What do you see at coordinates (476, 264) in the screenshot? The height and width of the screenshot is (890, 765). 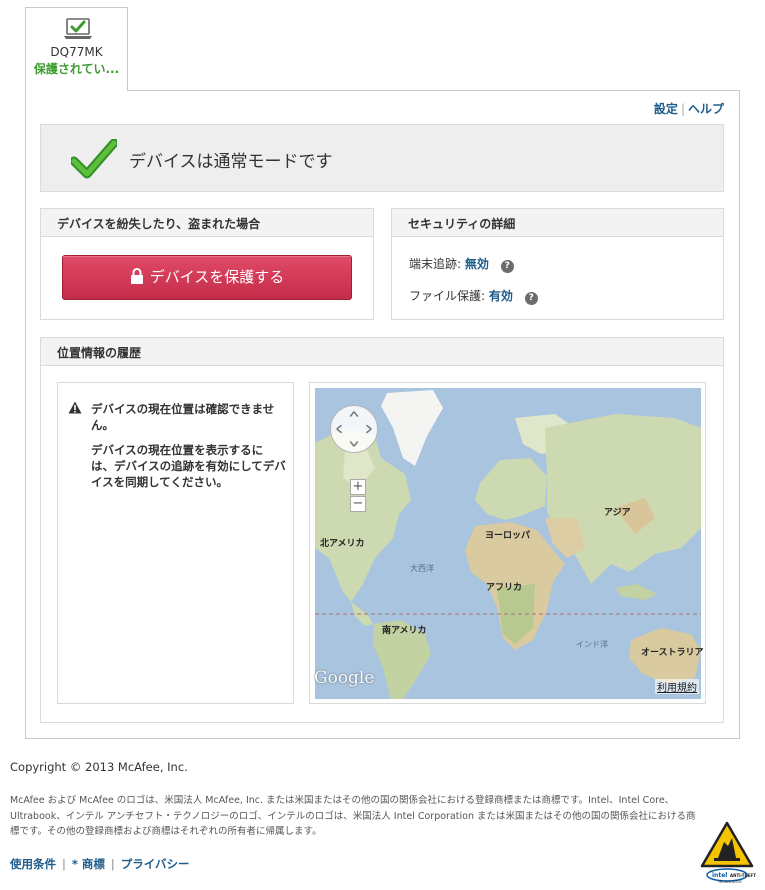 I see `tracking-value: 無効` at bounding box center [476, 264].